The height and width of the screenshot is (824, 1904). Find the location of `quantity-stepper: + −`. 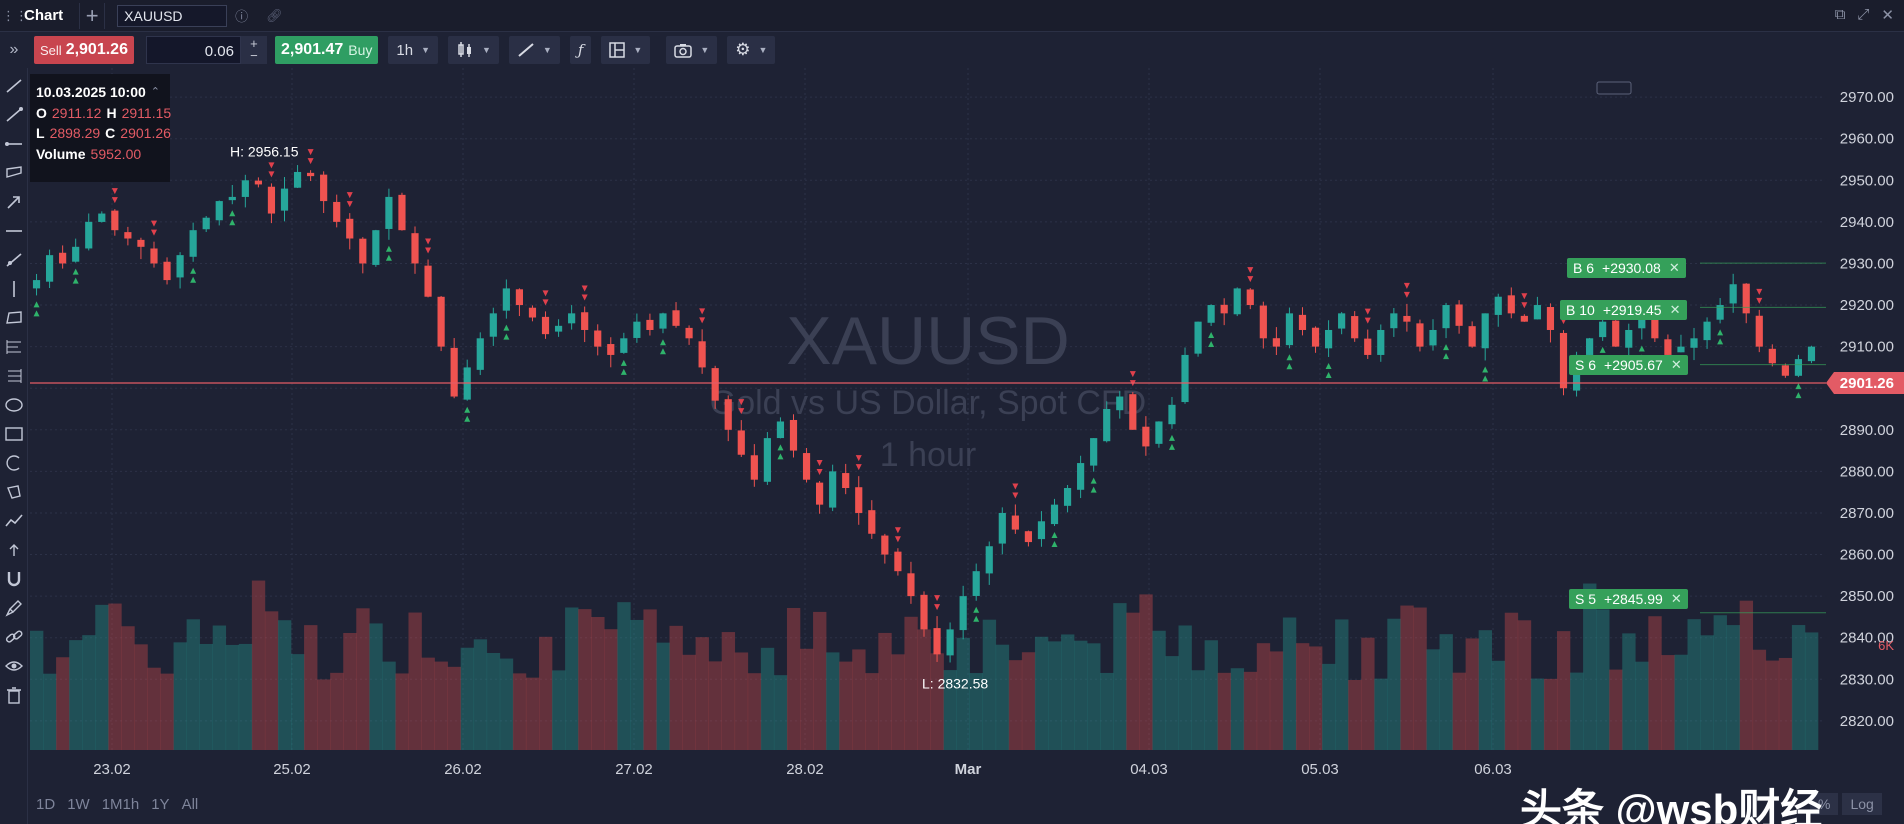

quantity-stepper: + − is located at coordinates (253, 50).